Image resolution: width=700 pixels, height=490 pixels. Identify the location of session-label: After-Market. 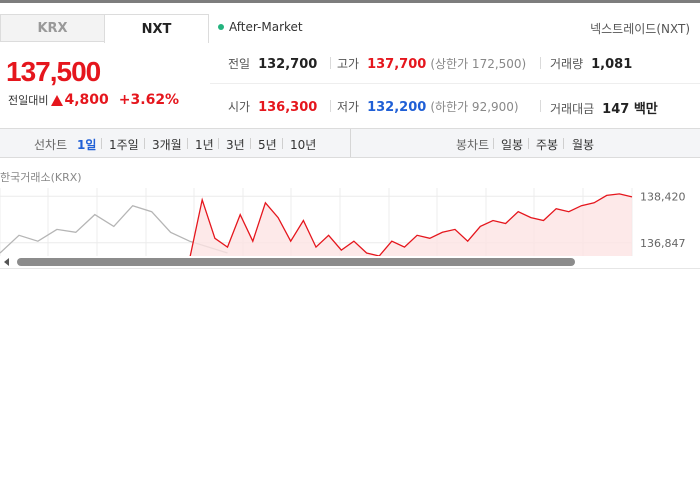
(266, 27).